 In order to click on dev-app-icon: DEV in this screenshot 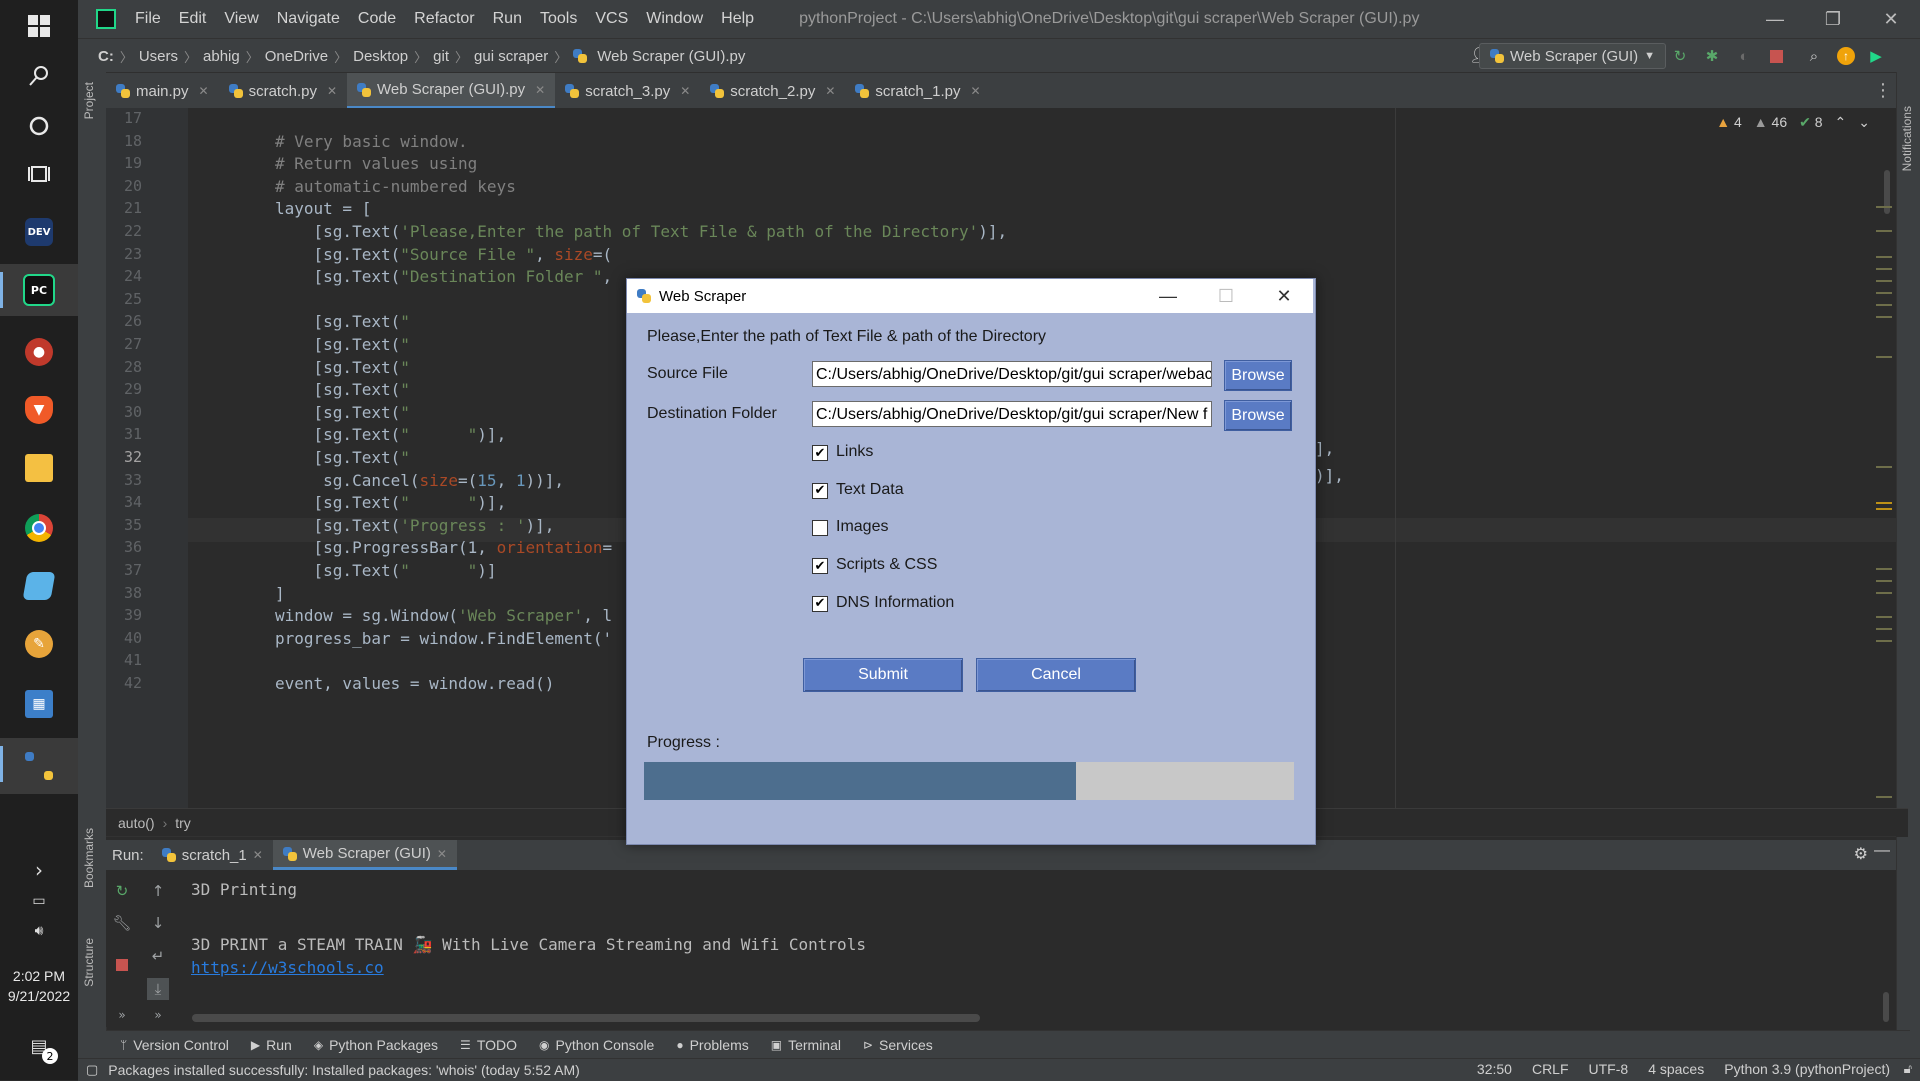, I will do `click(39, 232)`.